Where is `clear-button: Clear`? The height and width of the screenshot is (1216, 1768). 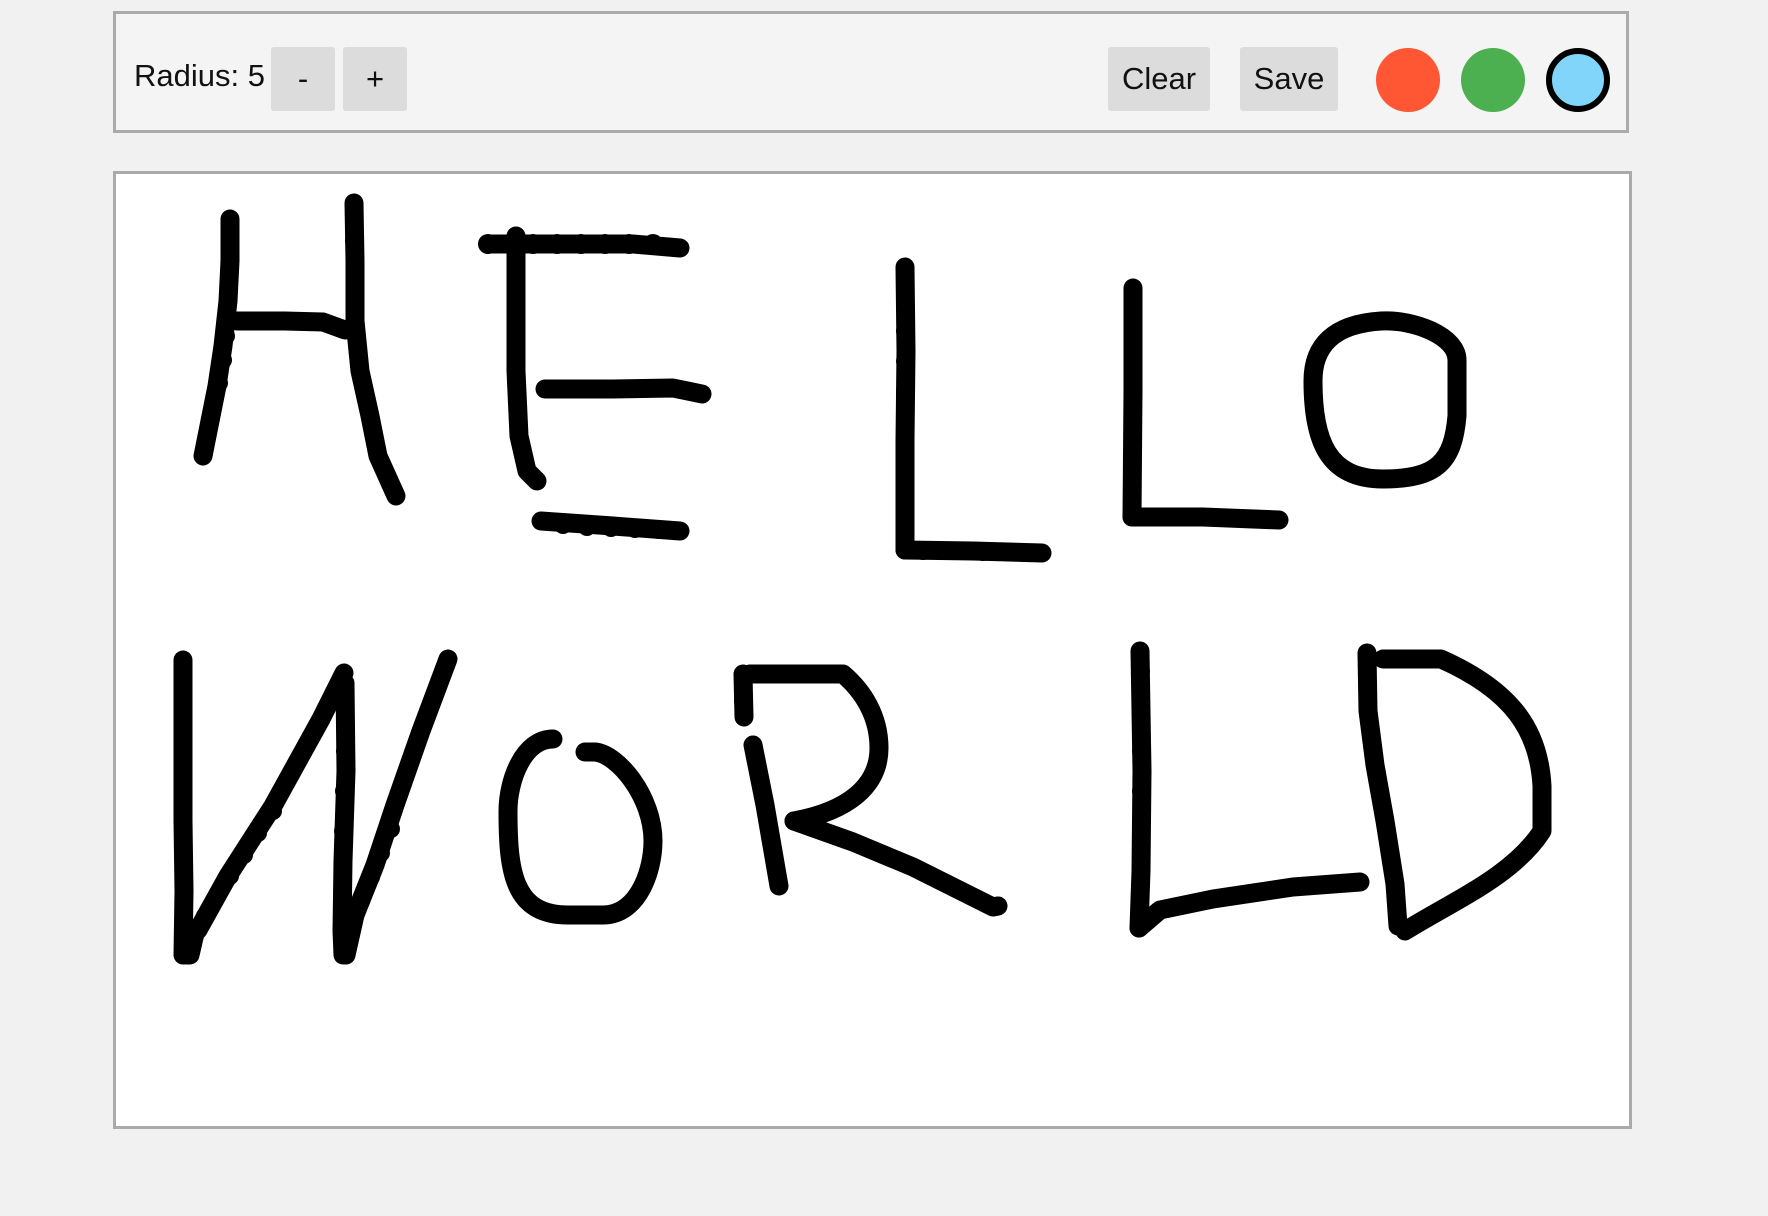 clear-button: Clear is located at coordinates (1159, 79).